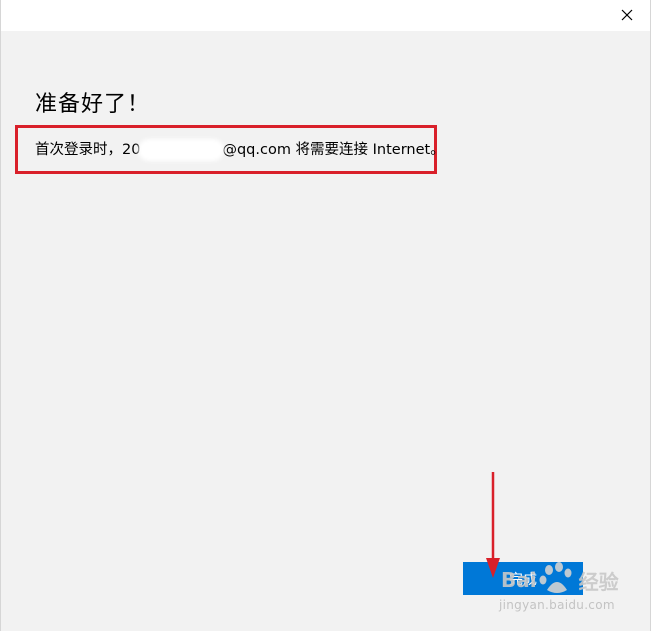  I want to click on annotation-arrow-icon, so click(493, 525).